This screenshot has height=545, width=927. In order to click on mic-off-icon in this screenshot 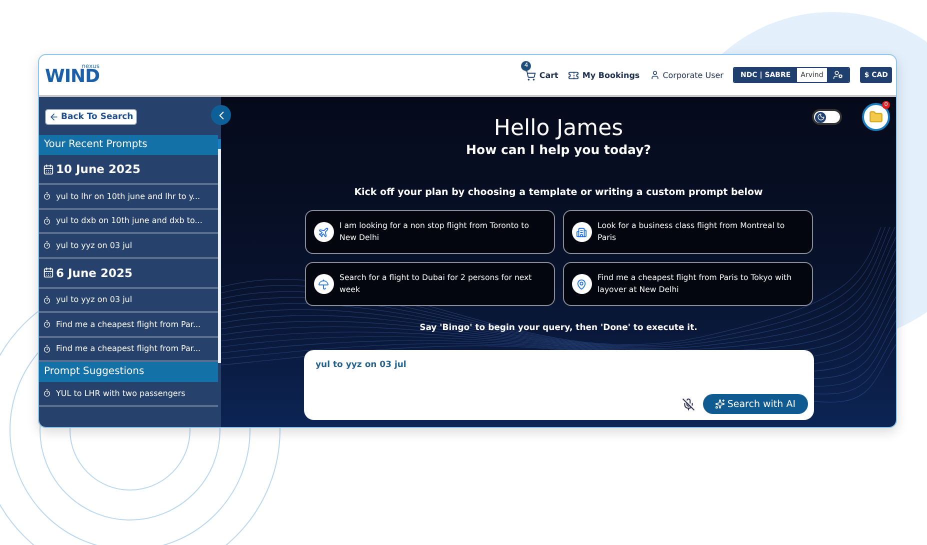, I will do `click(689, 404)`.